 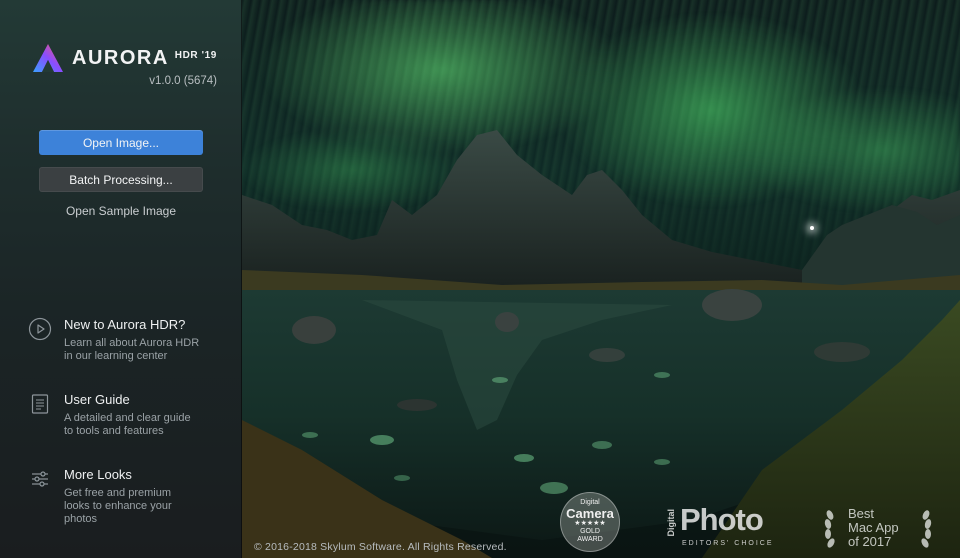 I want to click on resource-desc-line: photos, so click(x=81, y=519).